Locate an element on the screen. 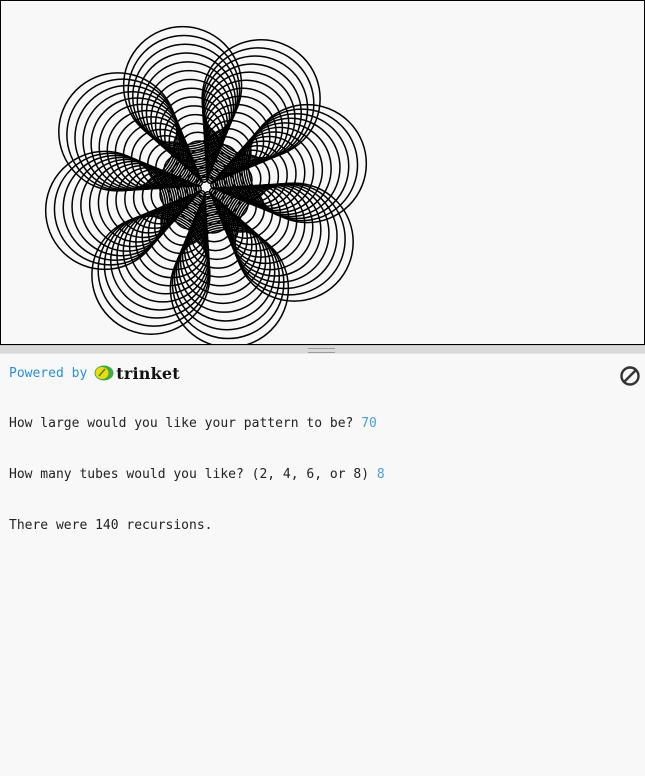 Image resolution: width=645 pixels, height=776 pixels. panel-resize-handle is located at coordinates (322, 349).